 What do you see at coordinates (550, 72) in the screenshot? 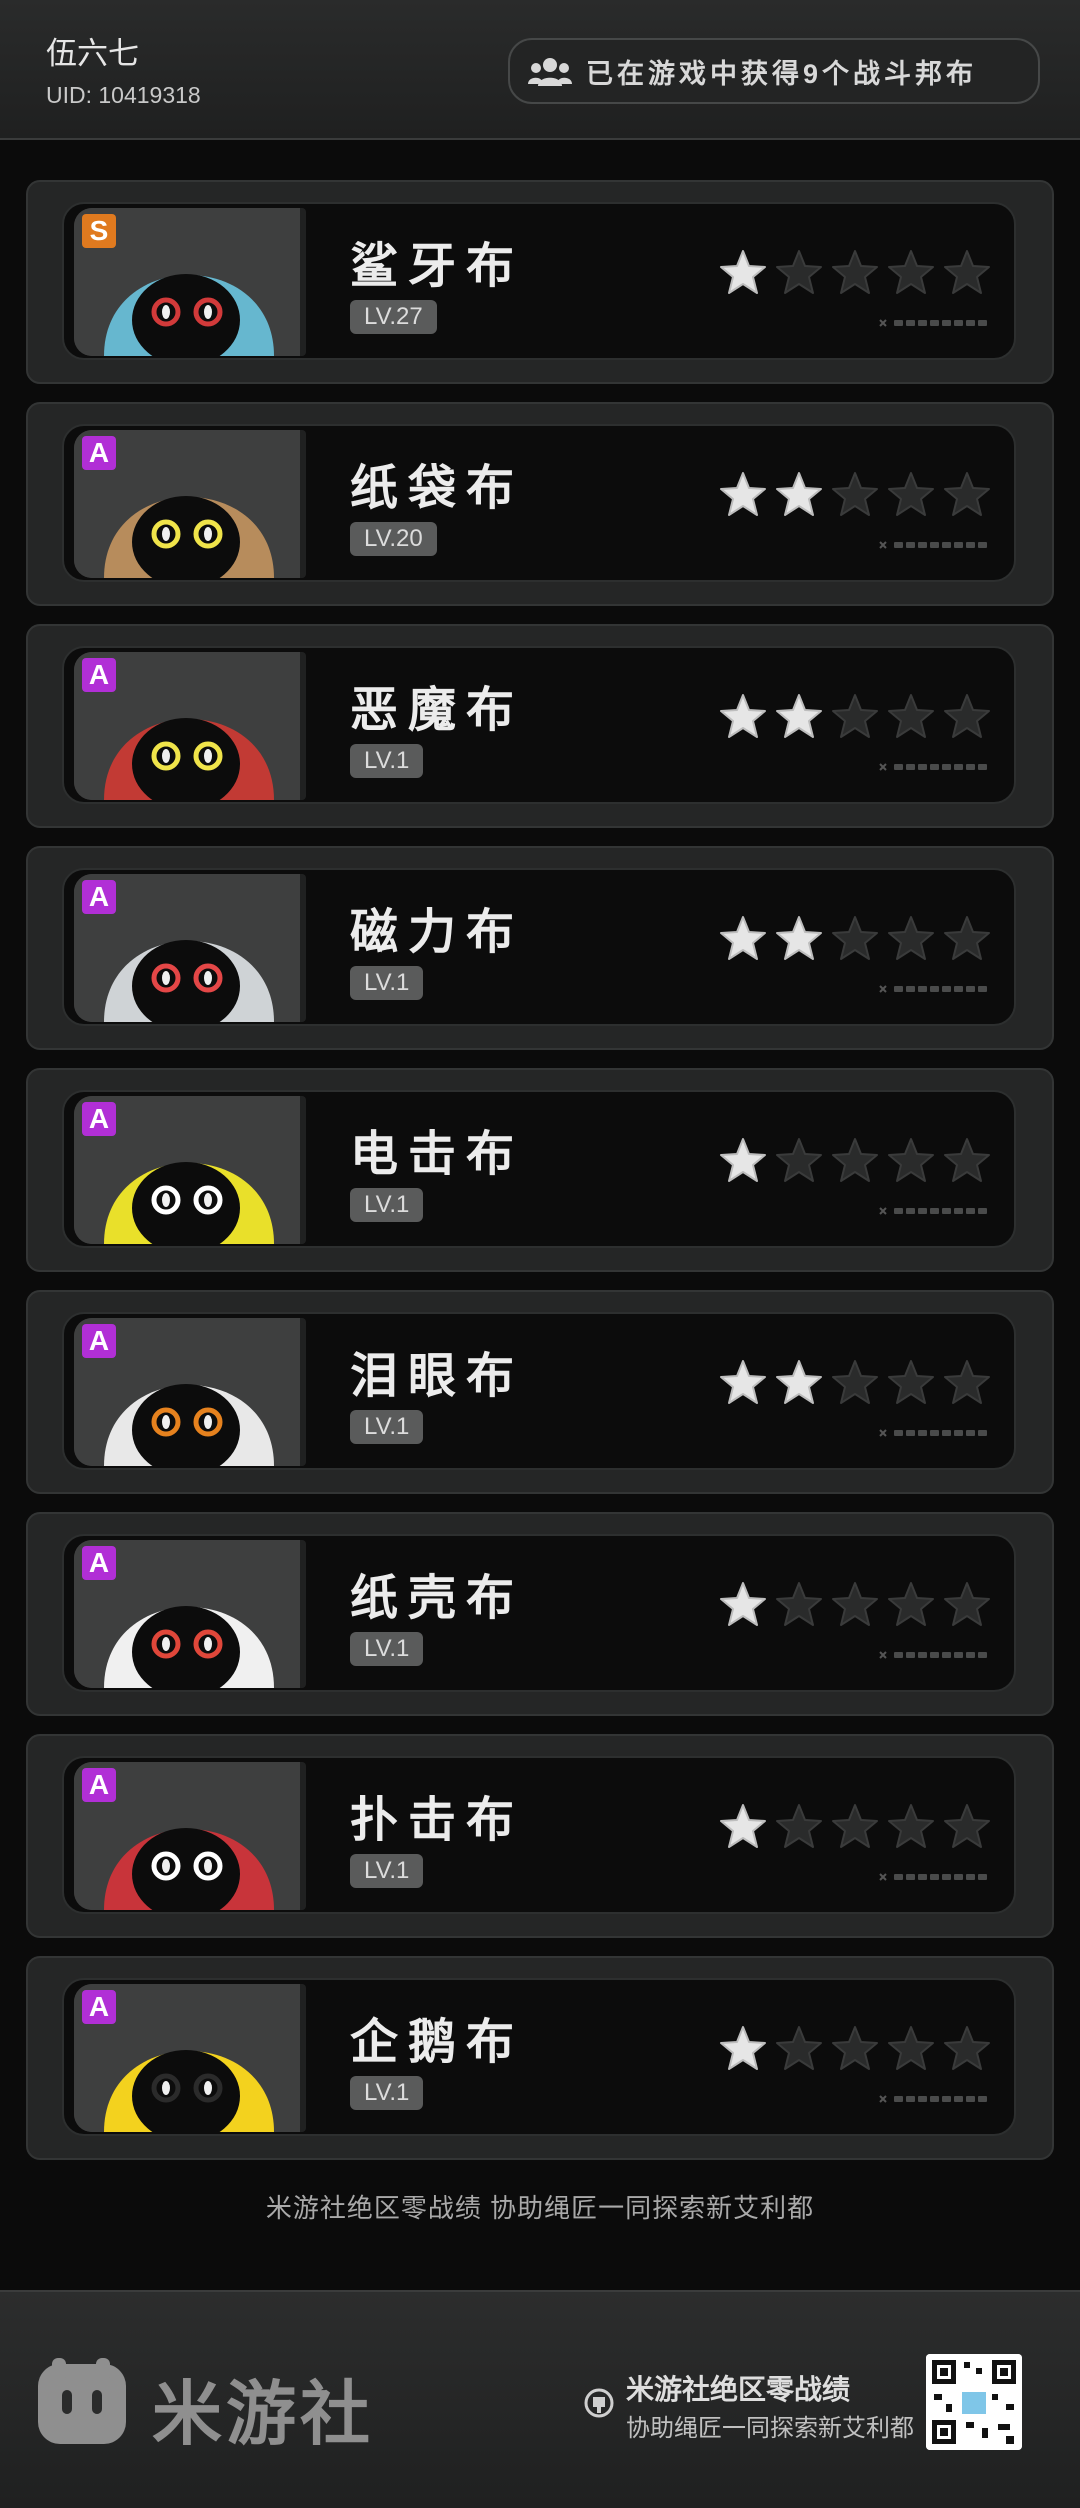
I see `people-icon` at bounding box center [550, 72].